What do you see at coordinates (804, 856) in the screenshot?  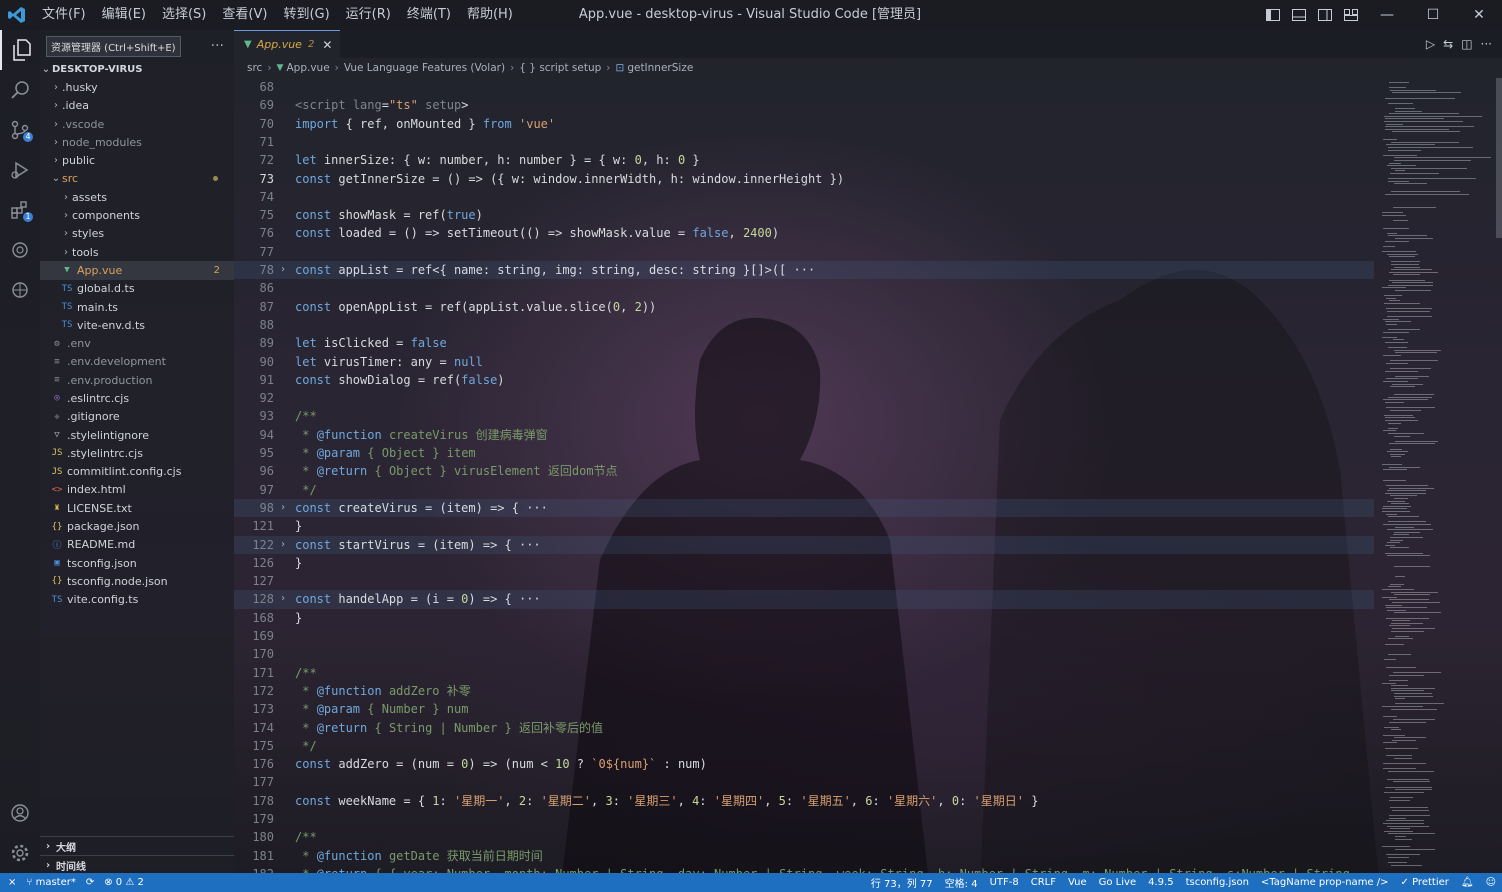 I see `code-line: 181 * @function getDate 获取当前日期时间` at bounding box center [804, 856].